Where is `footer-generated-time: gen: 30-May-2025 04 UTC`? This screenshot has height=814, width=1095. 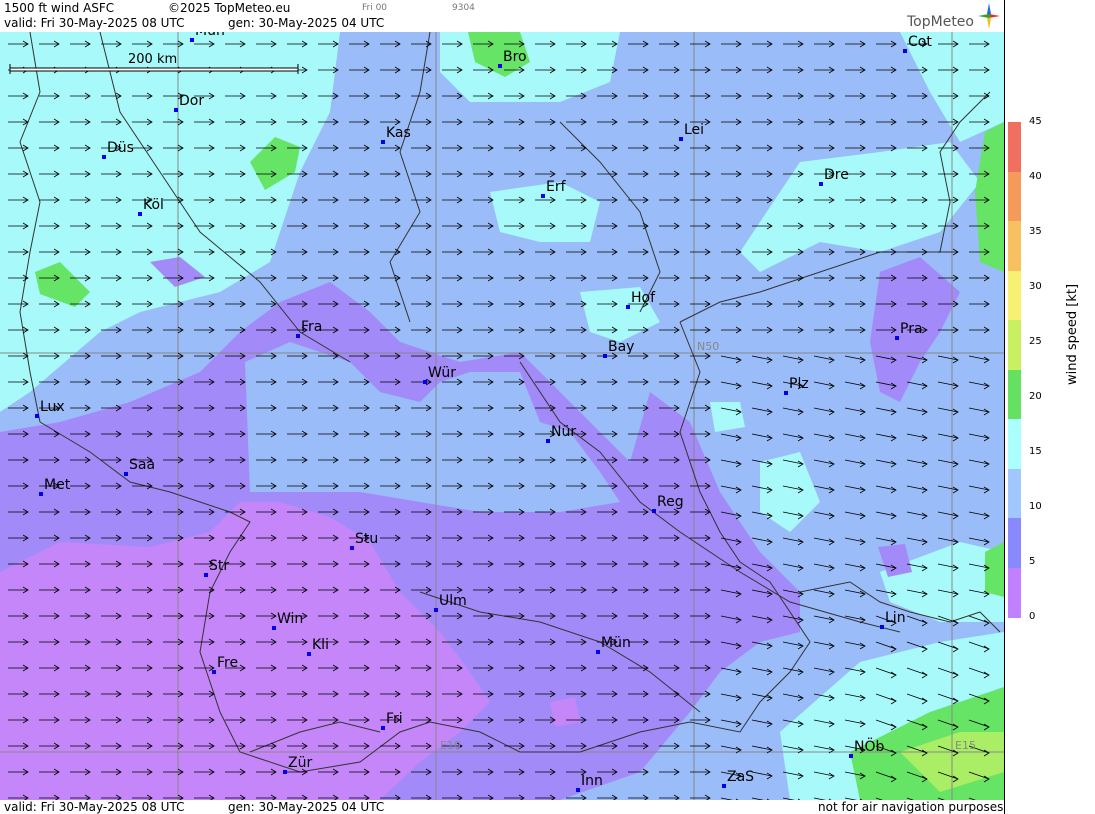 footer-generated-time: gen: 30-May-2025 04 UTC is located at coordinates (306, 807).